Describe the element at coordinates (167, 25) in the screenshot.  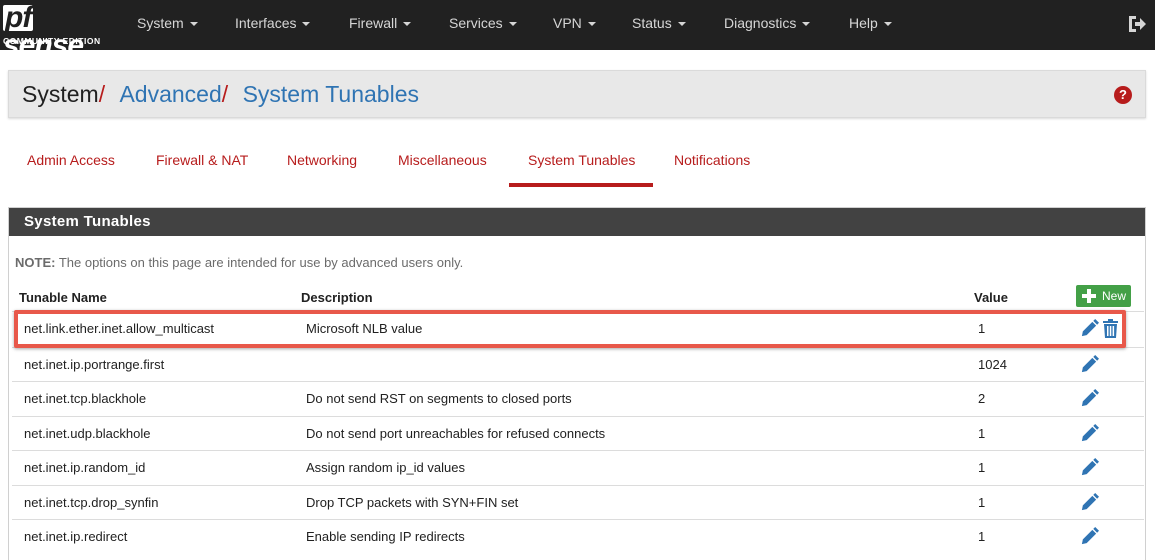
I see `nav-system: System` at that location.